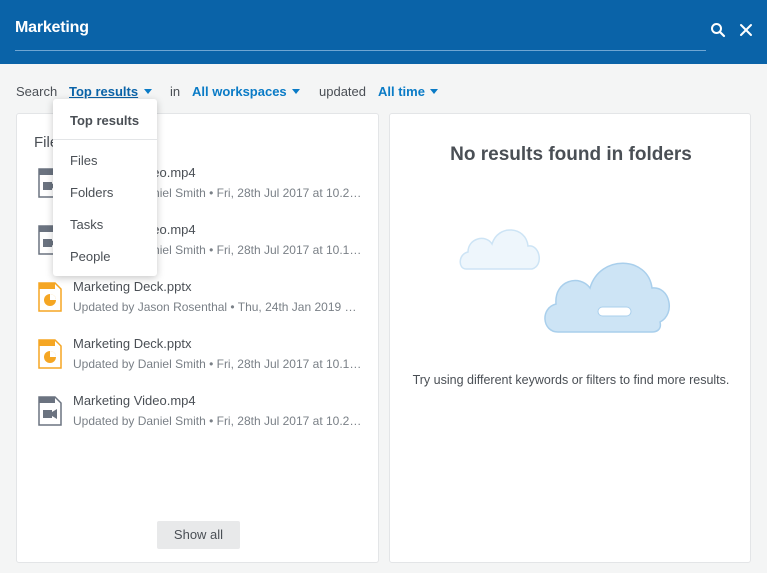 Image resolution: width=767 pixels, height=573 pixels. What do you see at coordinates (360, 50) in the screenshot?
I see `search-underline` at bounding box center [360, 50].